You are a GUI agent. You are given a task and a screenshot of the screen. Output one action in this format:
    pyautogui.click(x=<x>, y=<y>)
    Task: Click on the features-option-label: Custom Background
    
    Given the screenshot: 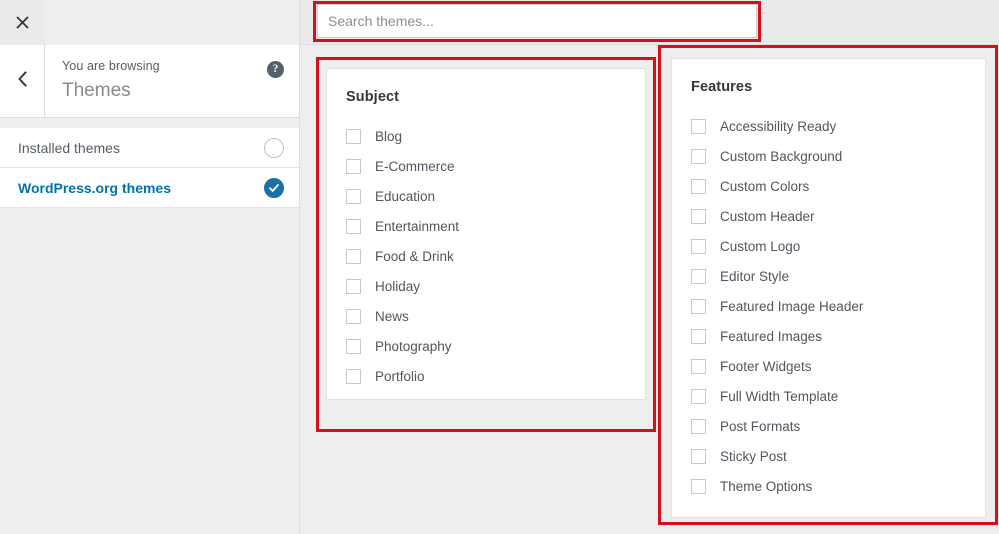 What is the action you would take?
    pyautogui.click(x=781, y=156)
    